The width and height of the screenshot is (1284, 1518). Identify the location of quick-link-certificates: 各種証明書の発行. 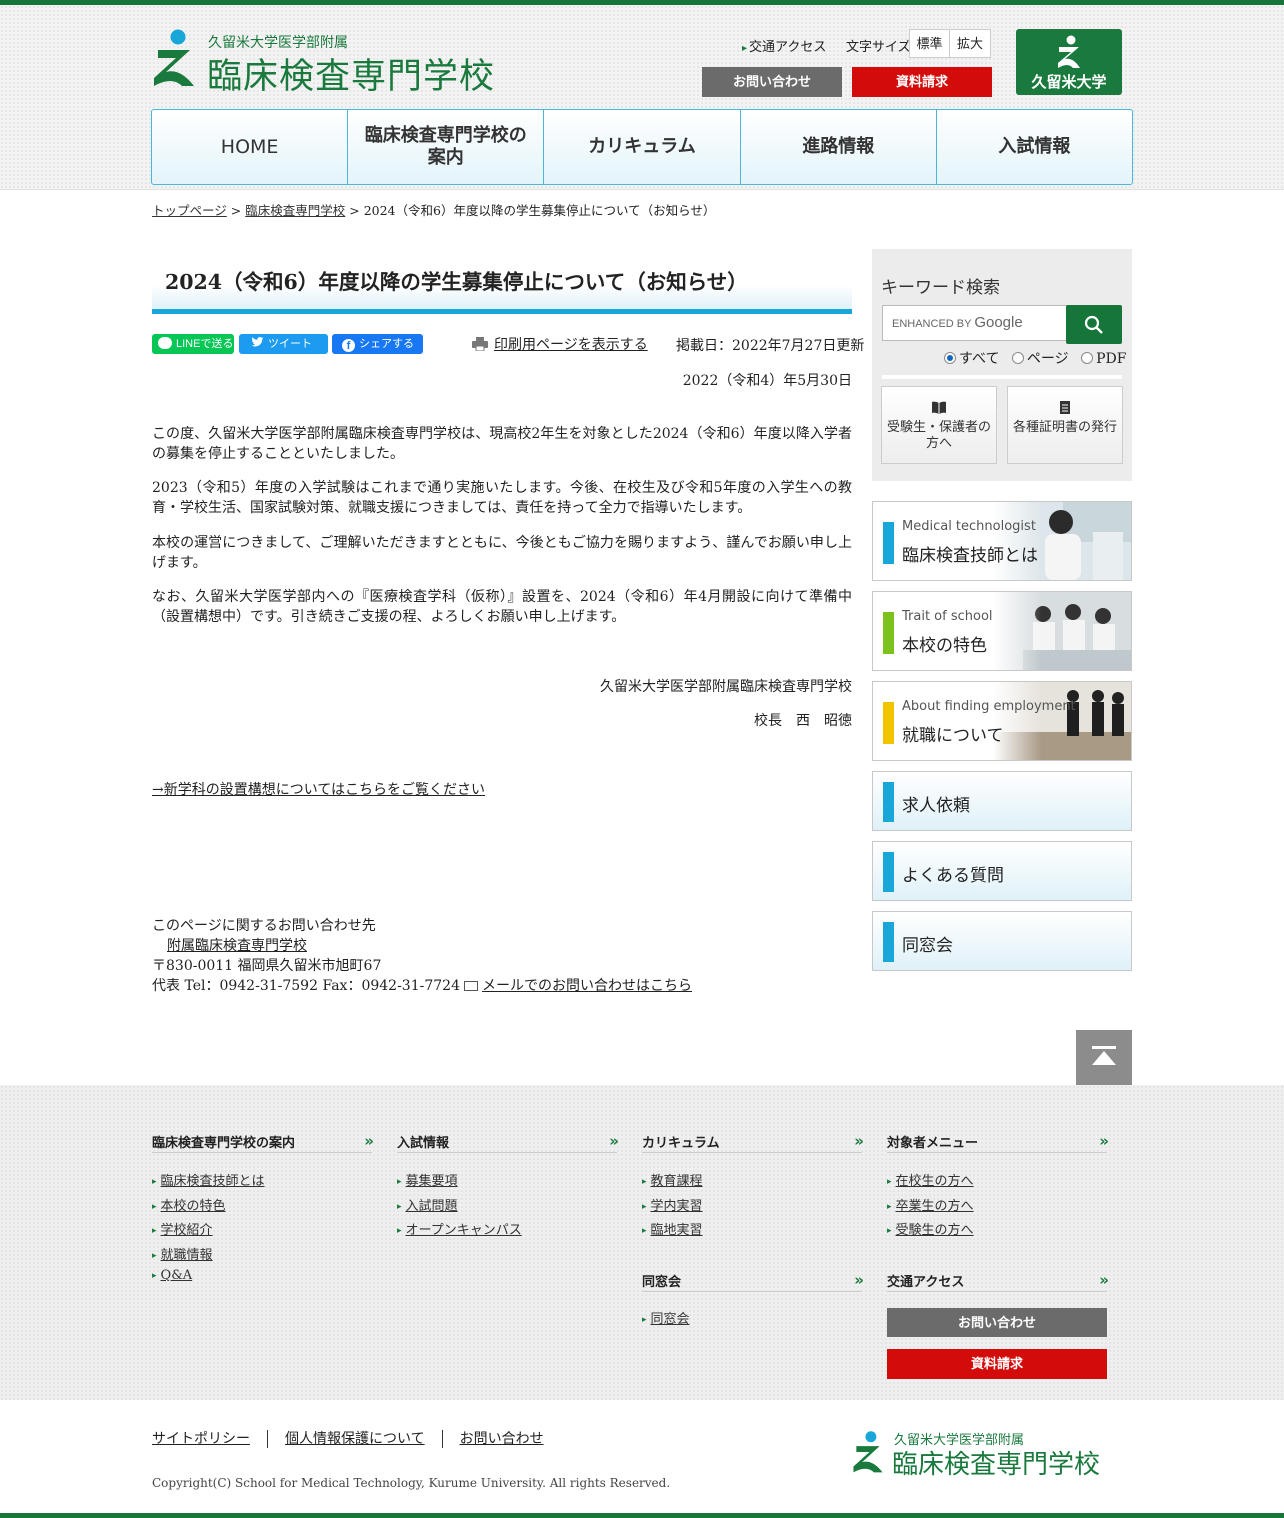
(1065, 425).